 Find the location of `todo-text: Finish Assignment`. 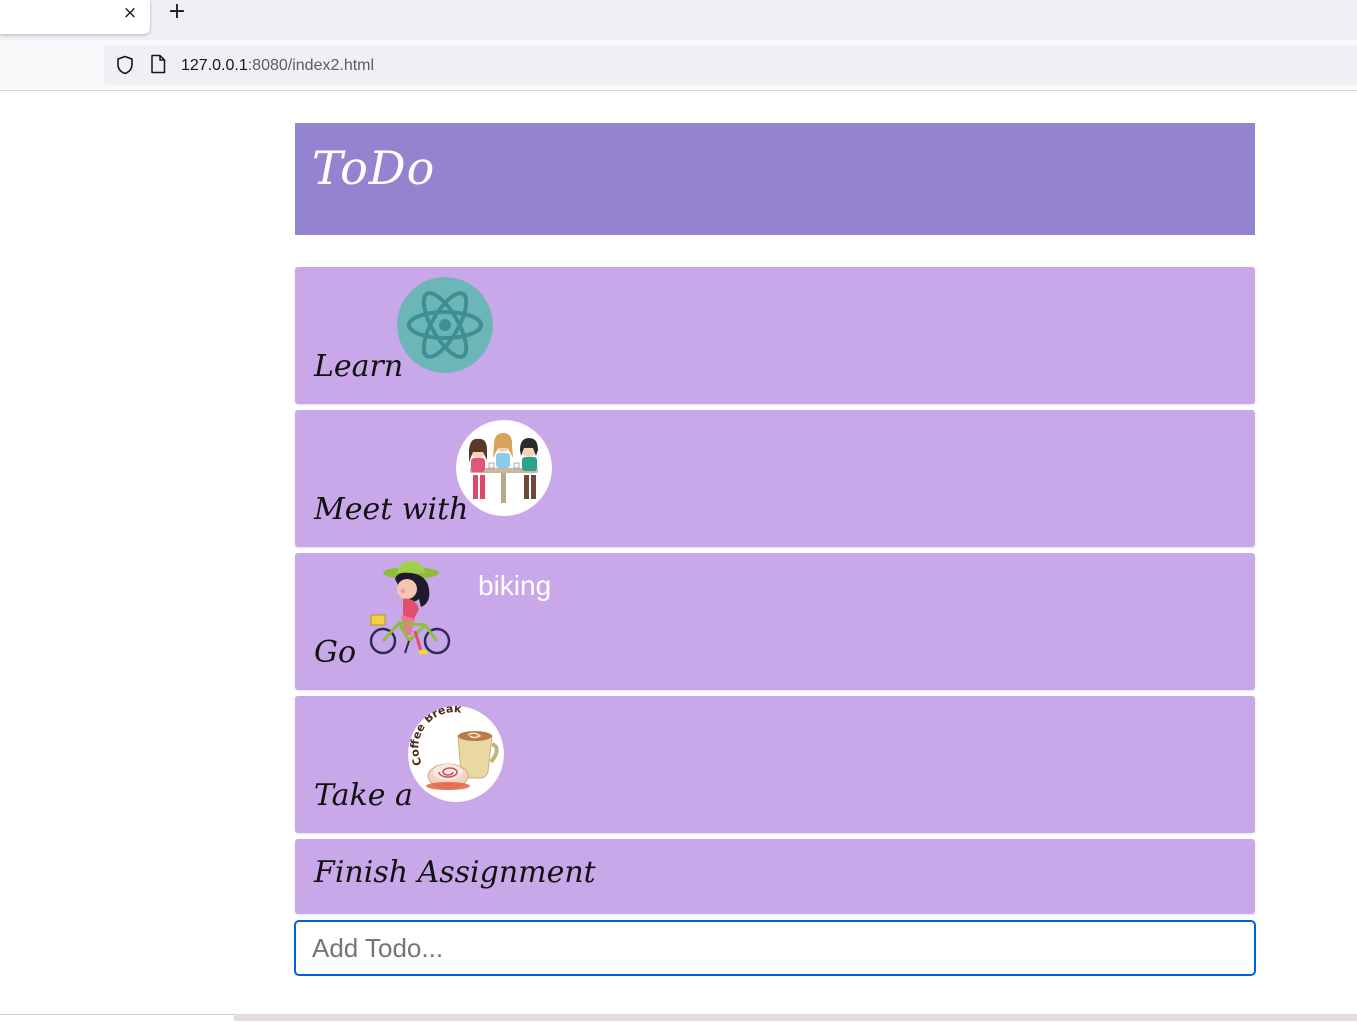

todo-text: Finish Assignment is located at coordinates (455, 872).